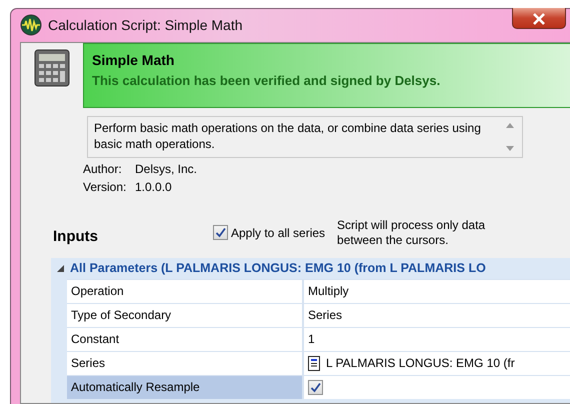 The width and height of the screenshot is (570, 404). Describe the element at coordinates (328, 291) in the screenshot. I see `property-value: Multiply` at that location.